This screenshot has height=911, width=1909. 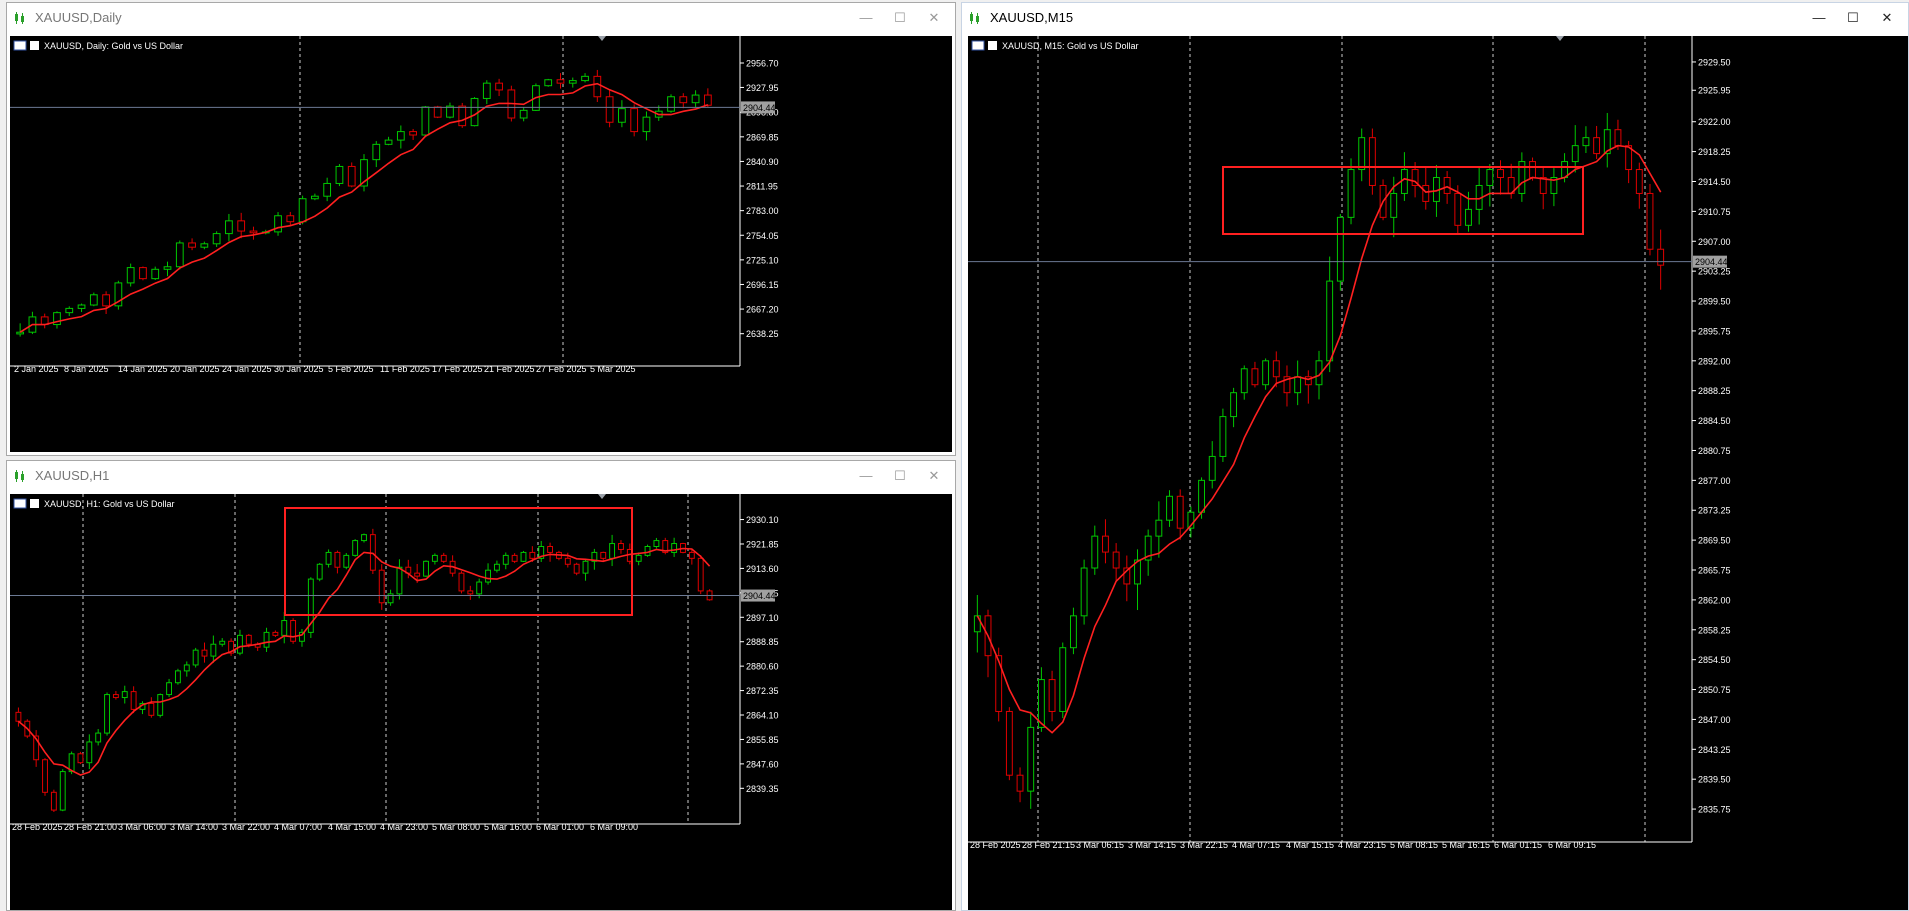 What do you see at coordinates (1714, 451) in the screenshot?
I see `y-tick-label: 2880.75` at bounding box center [1714, 451].